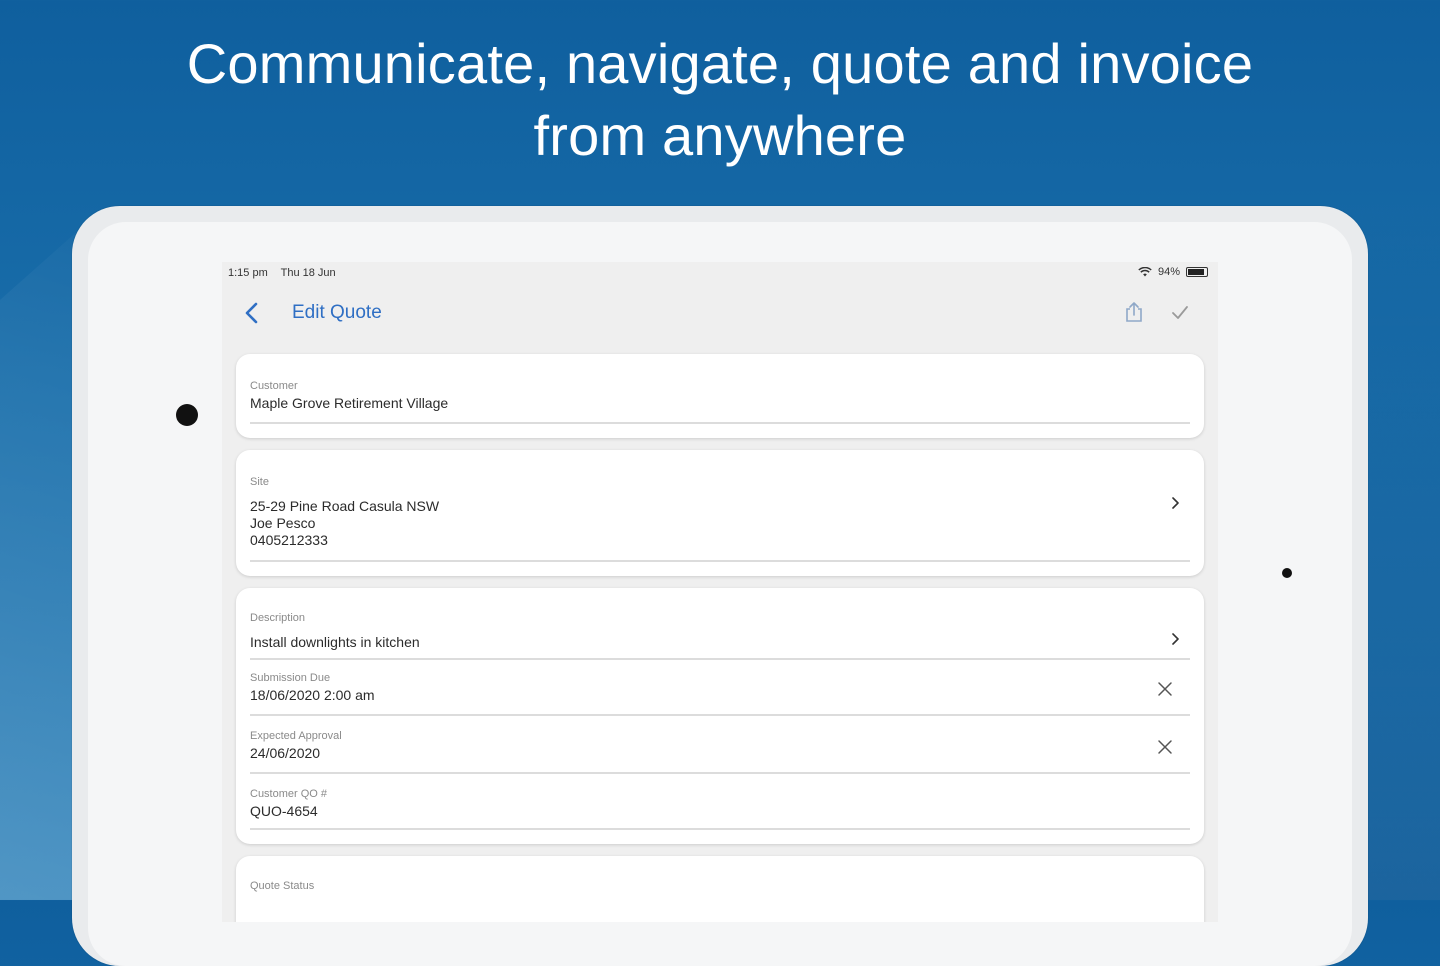 Image resolution: width=1440 pixels, height=966 pixels. Describe the element at coordinates (1197, 272) in the screenshot. I see `battery-icon` at that location.